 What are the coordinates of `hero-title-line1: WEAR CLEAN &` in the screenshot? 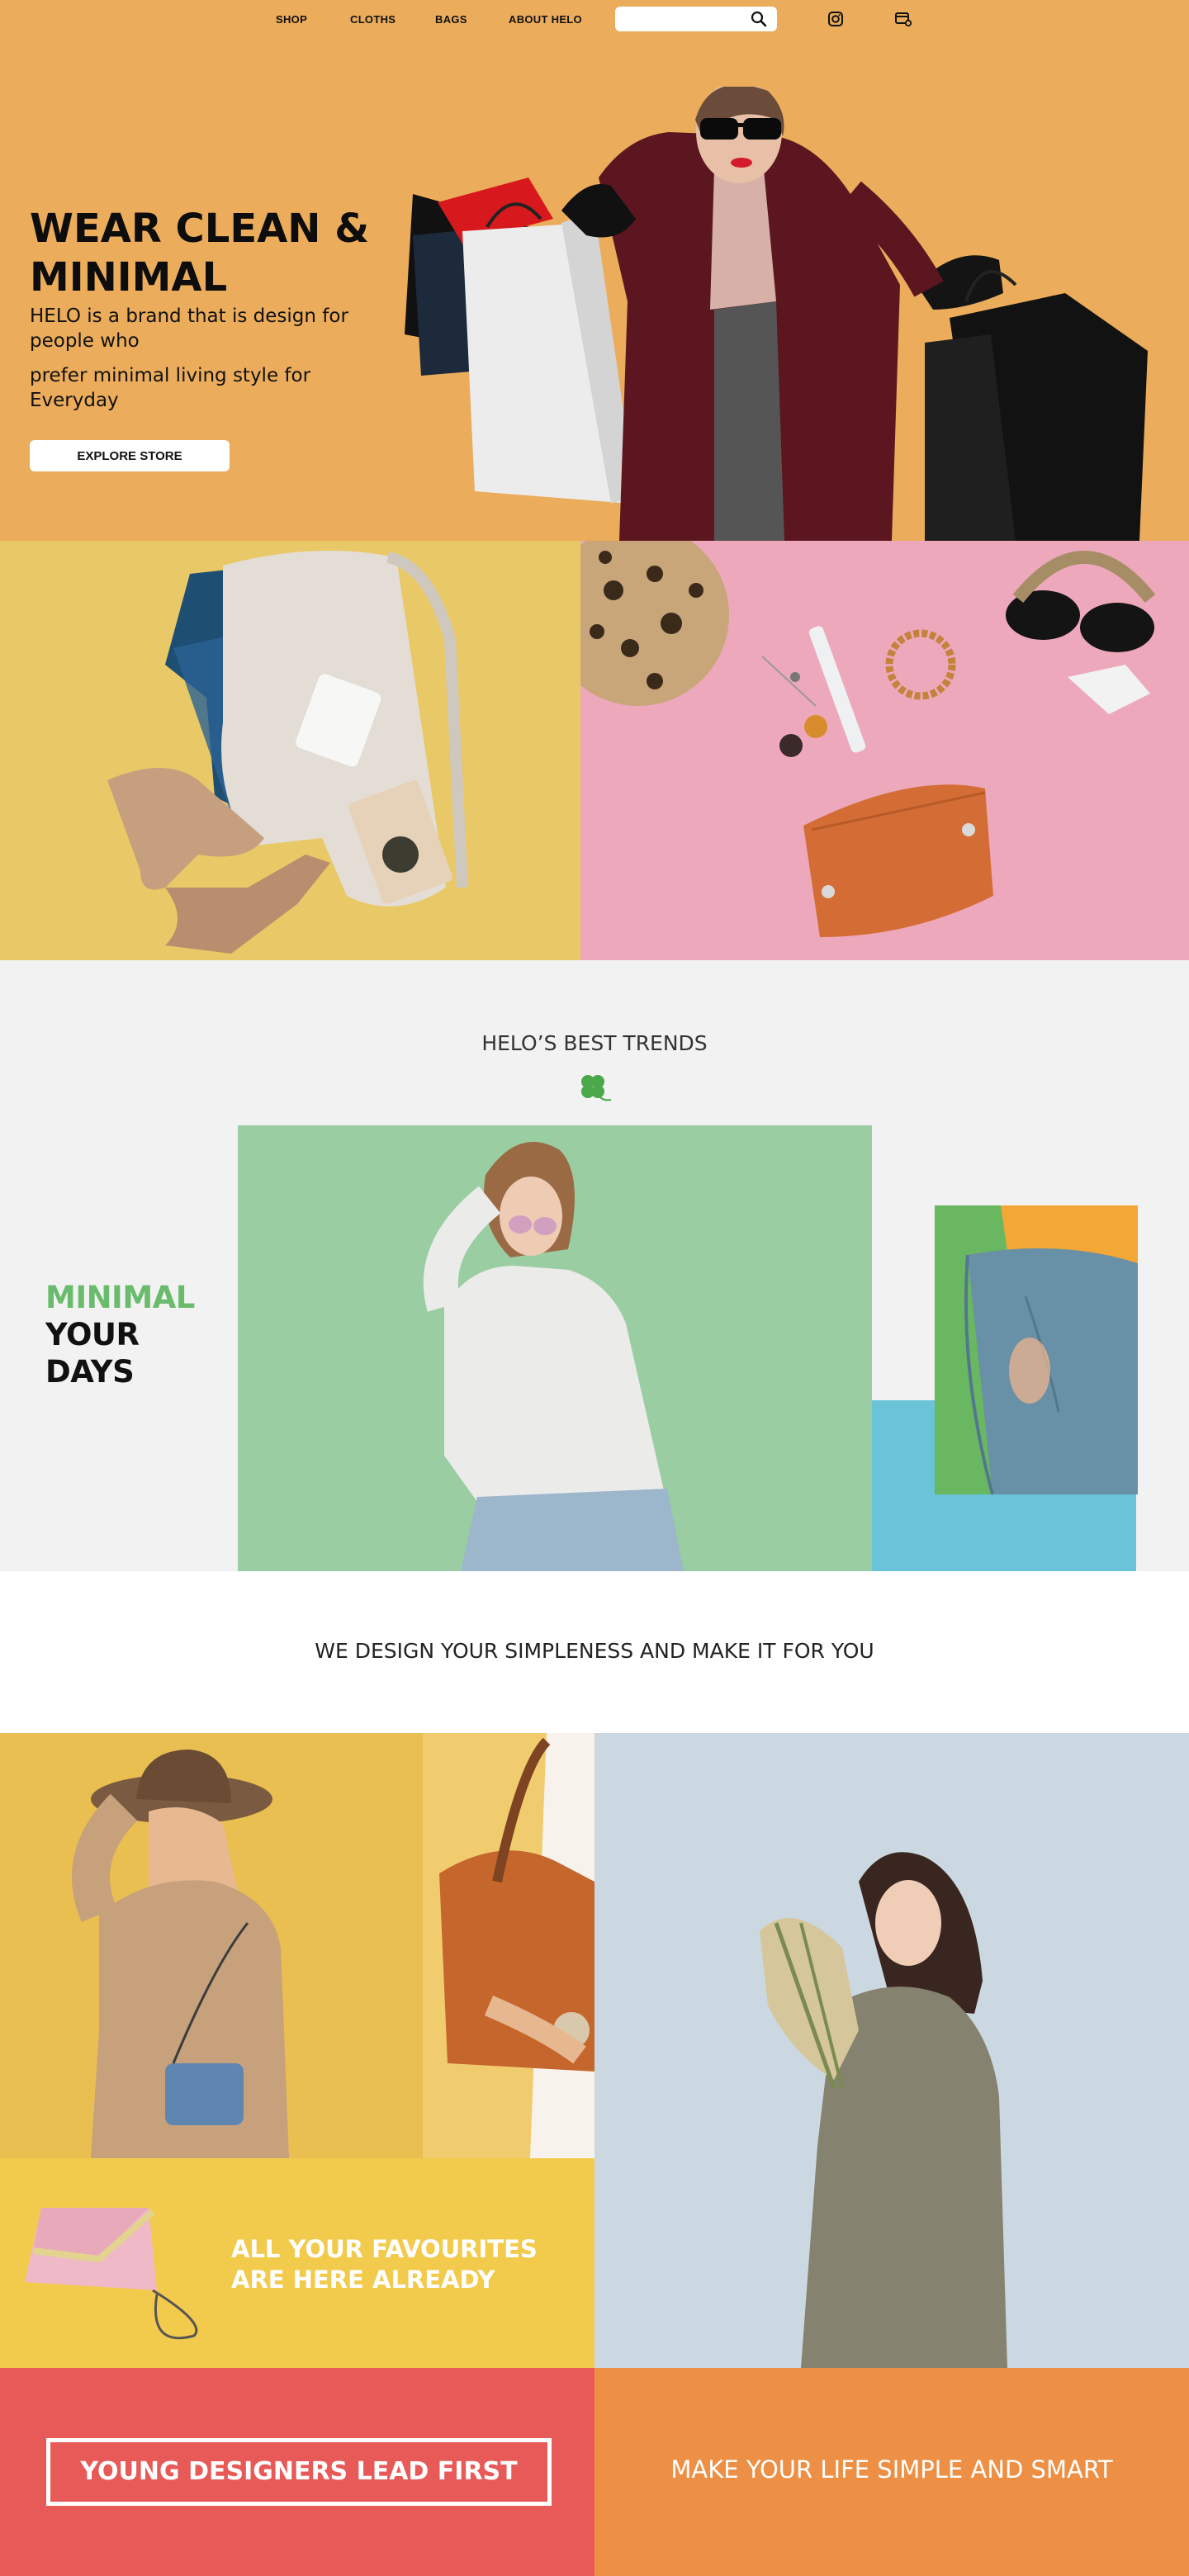 It's located at (200, 229).